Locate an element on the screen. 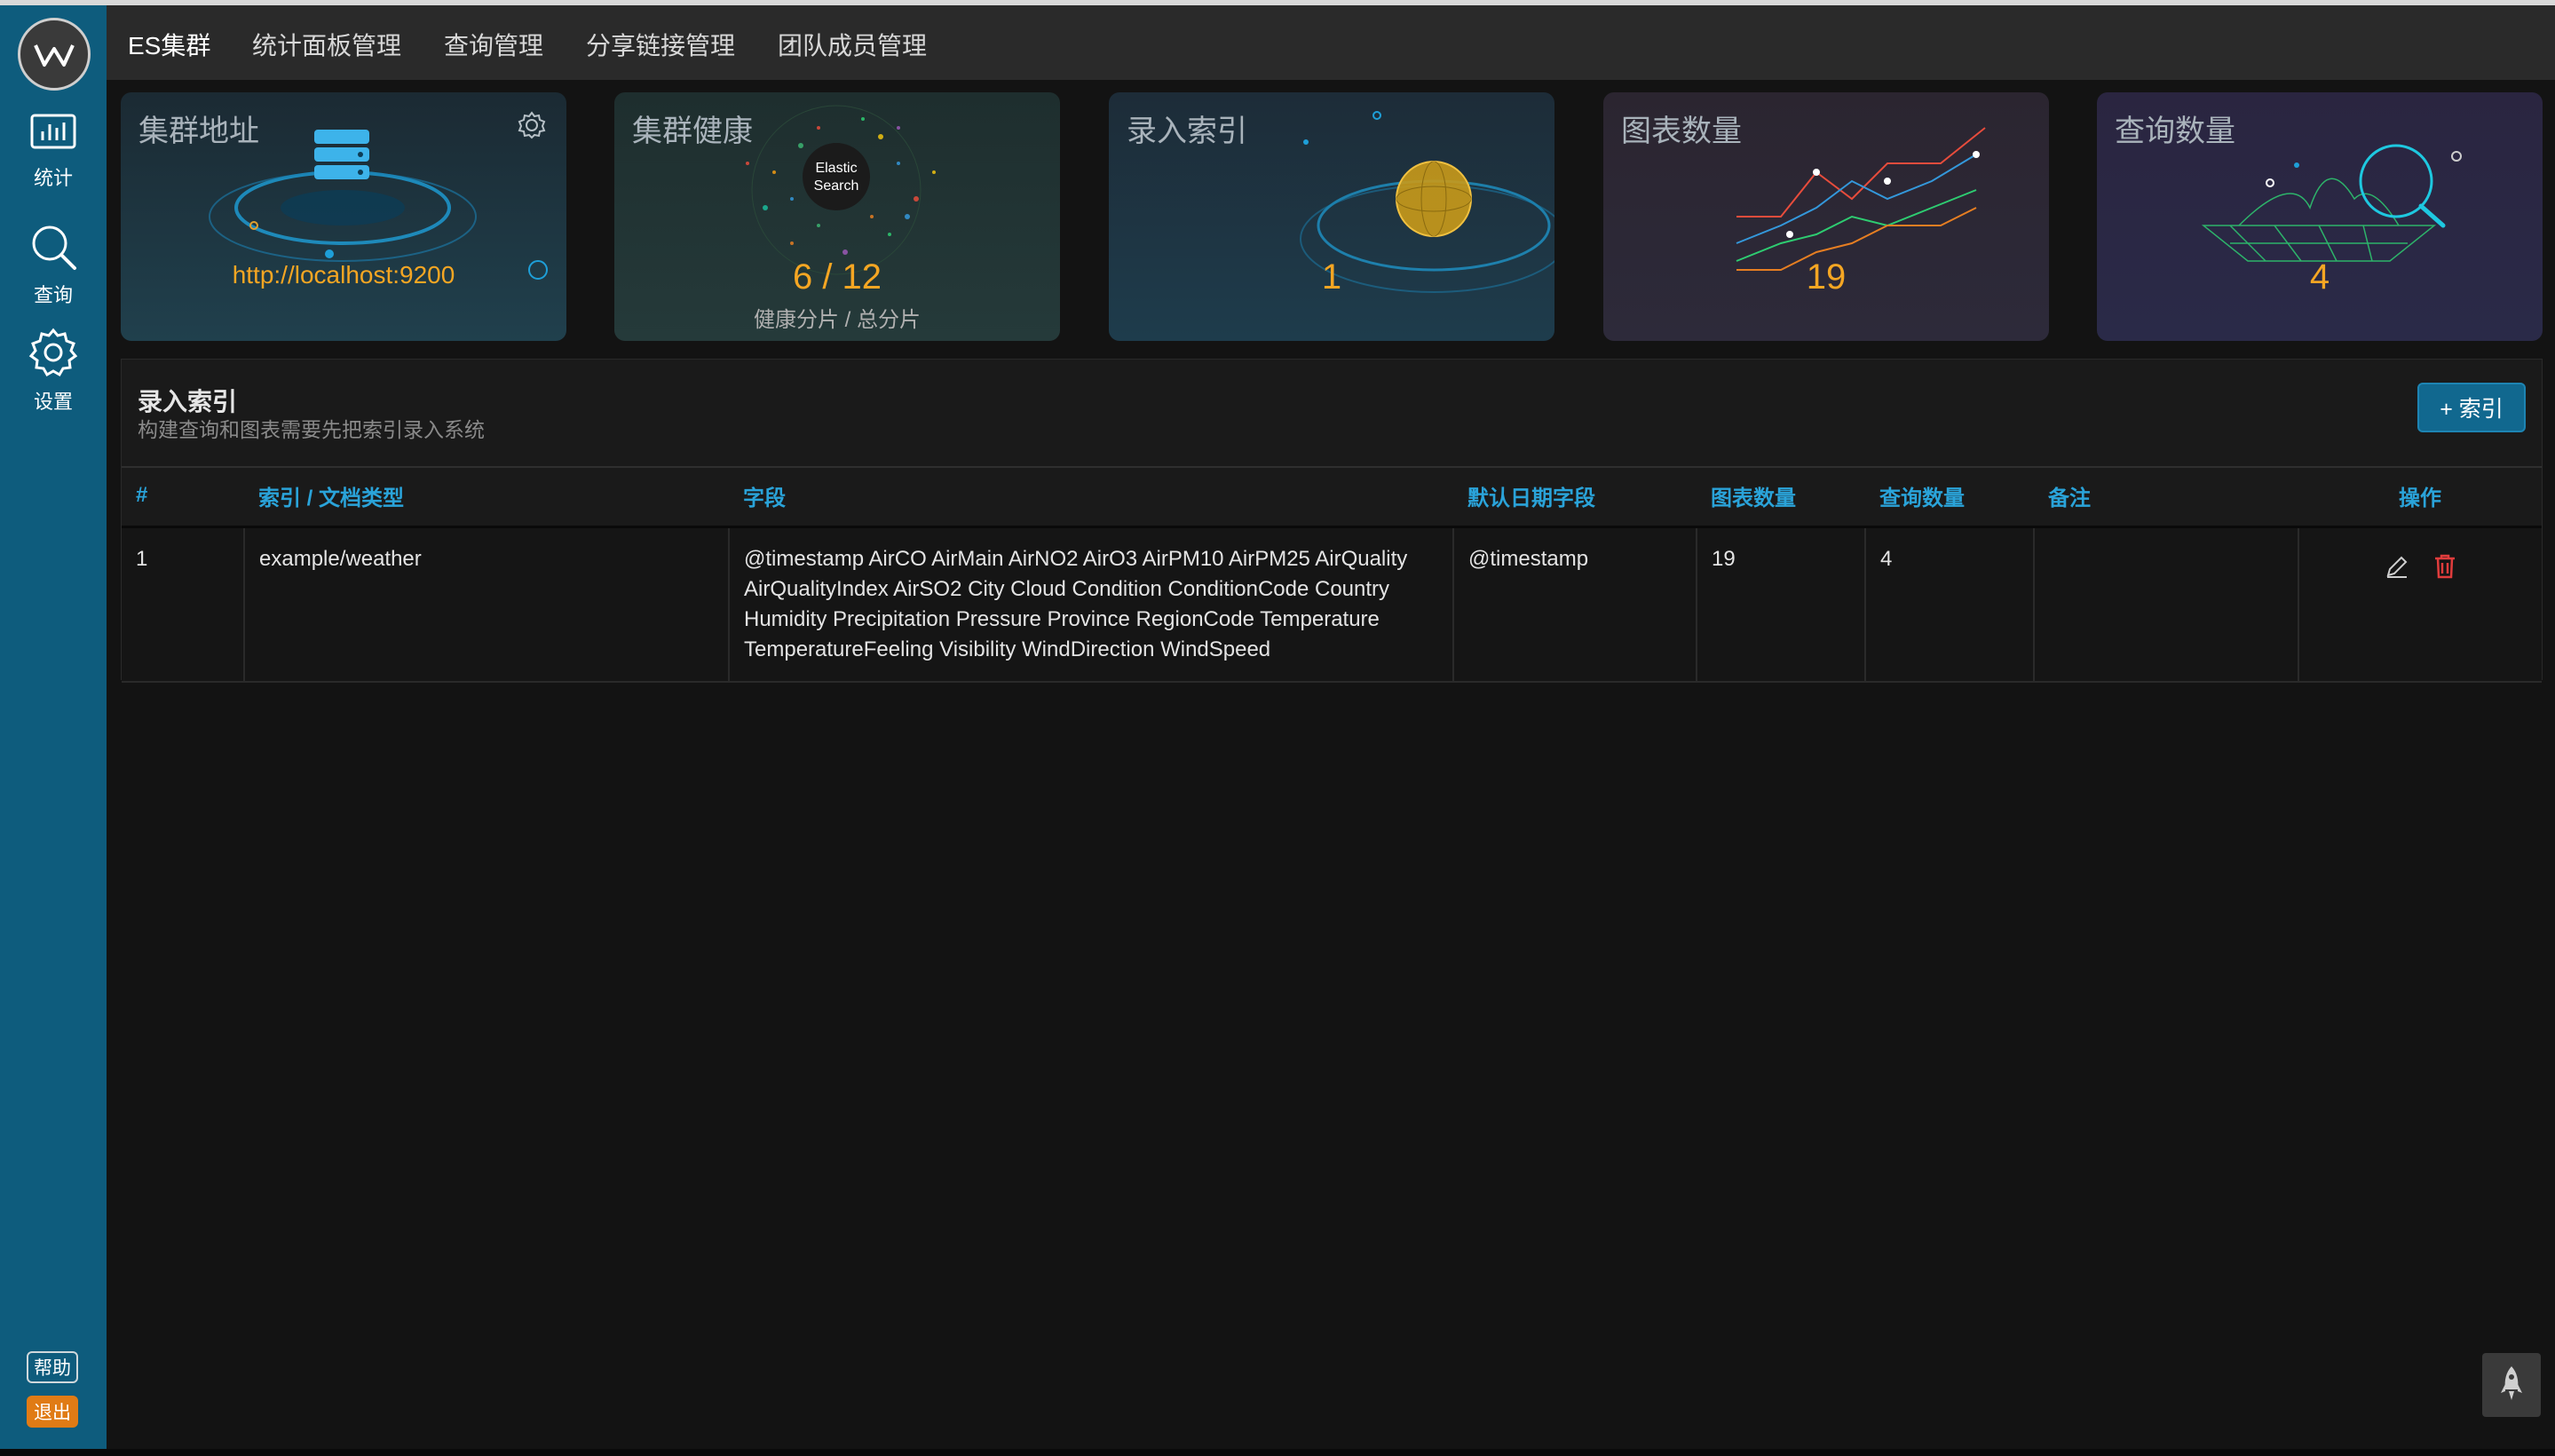  card-title: 查询数量 is located at coordinates (2175, 131).